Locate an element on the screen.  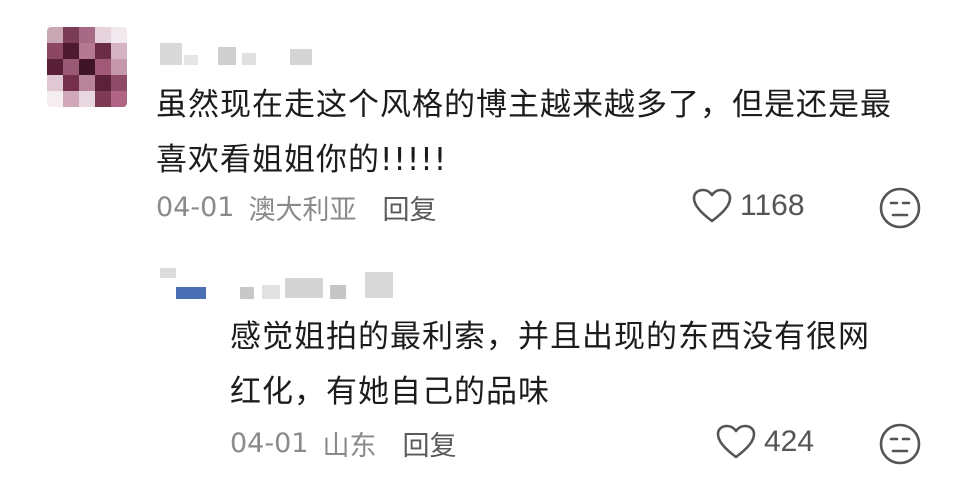
like-count: 1168 is located at coordinates (772, 205).